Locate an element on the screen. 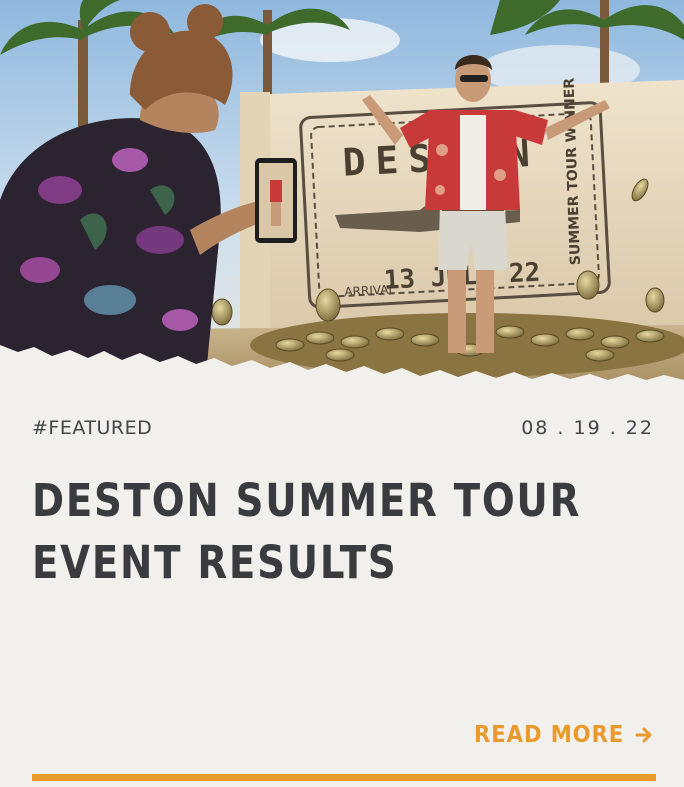 The height and width of the screenshot is (787, 684). read-more-link: READ MORE is located at coordinates (557, 735).